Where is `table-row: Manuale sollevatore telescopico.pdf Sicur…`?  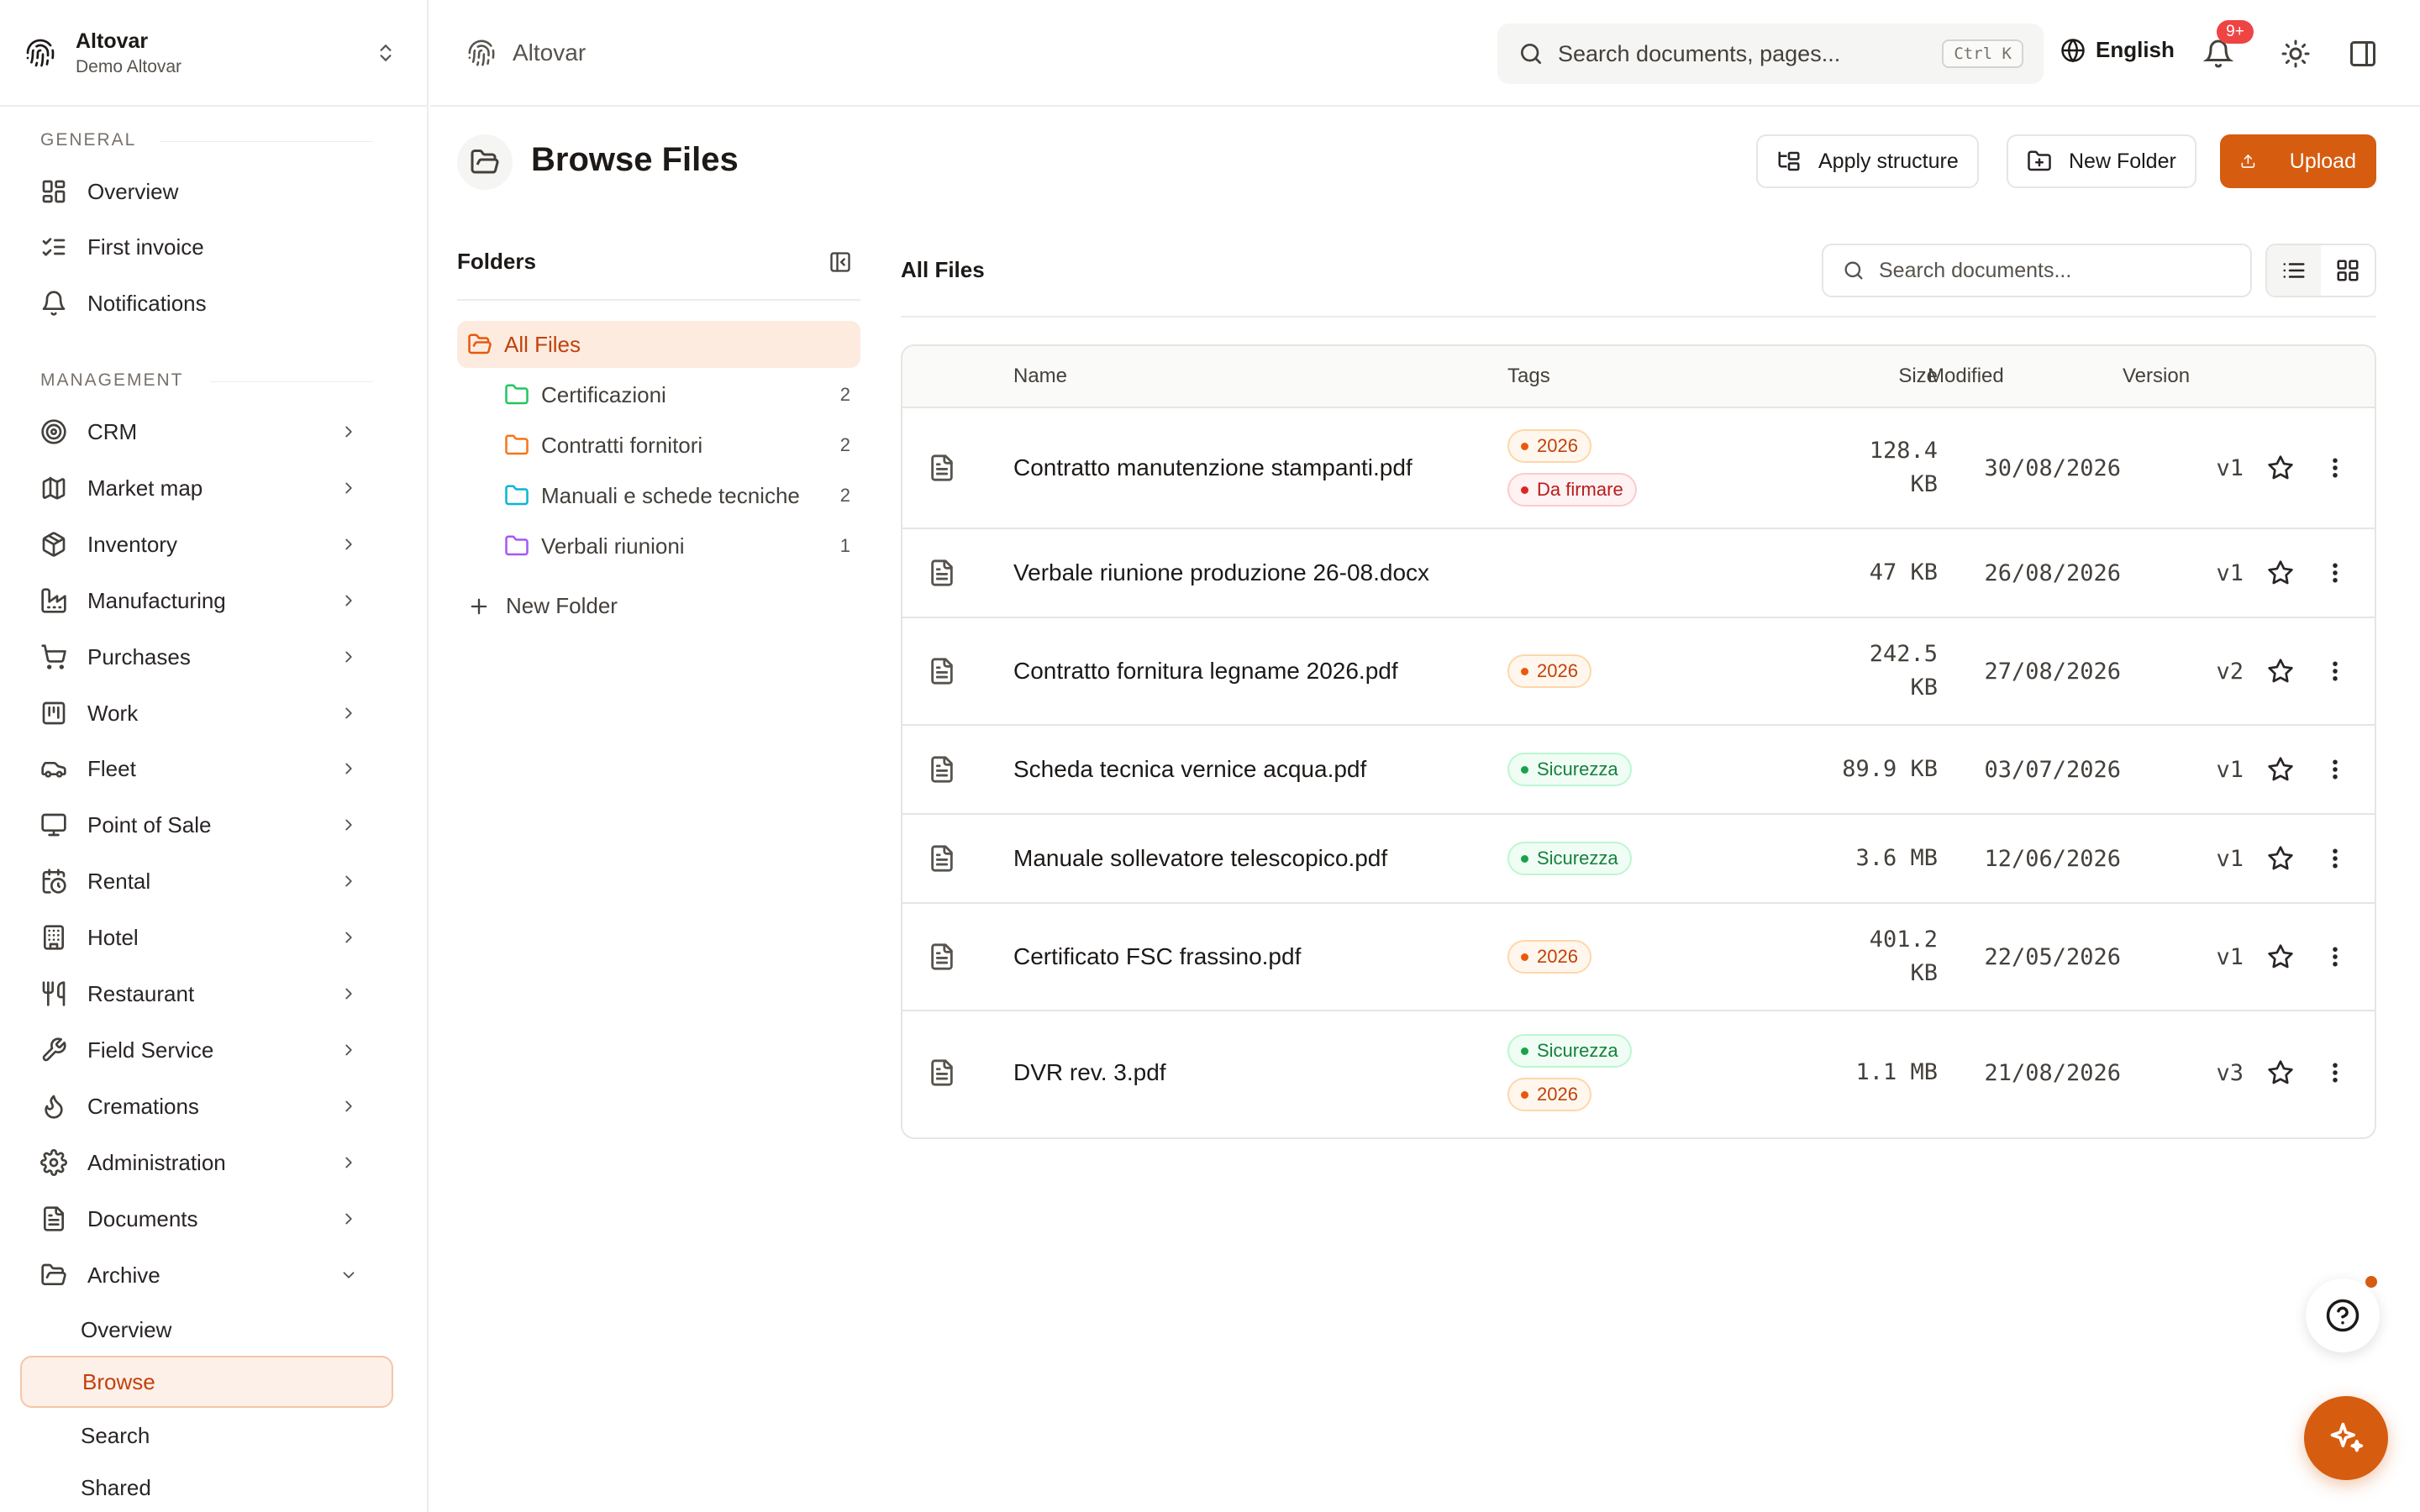 table-row: Manuale sollevatore telescopico.pdf Sicur… is located at coordinates (1638, 859).